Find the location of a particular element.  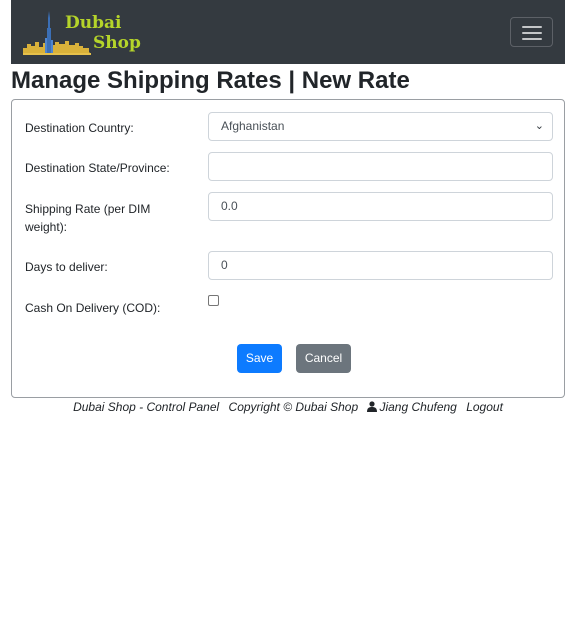

days-to-deliver-input: 0 is located at coordinates (380, 265).